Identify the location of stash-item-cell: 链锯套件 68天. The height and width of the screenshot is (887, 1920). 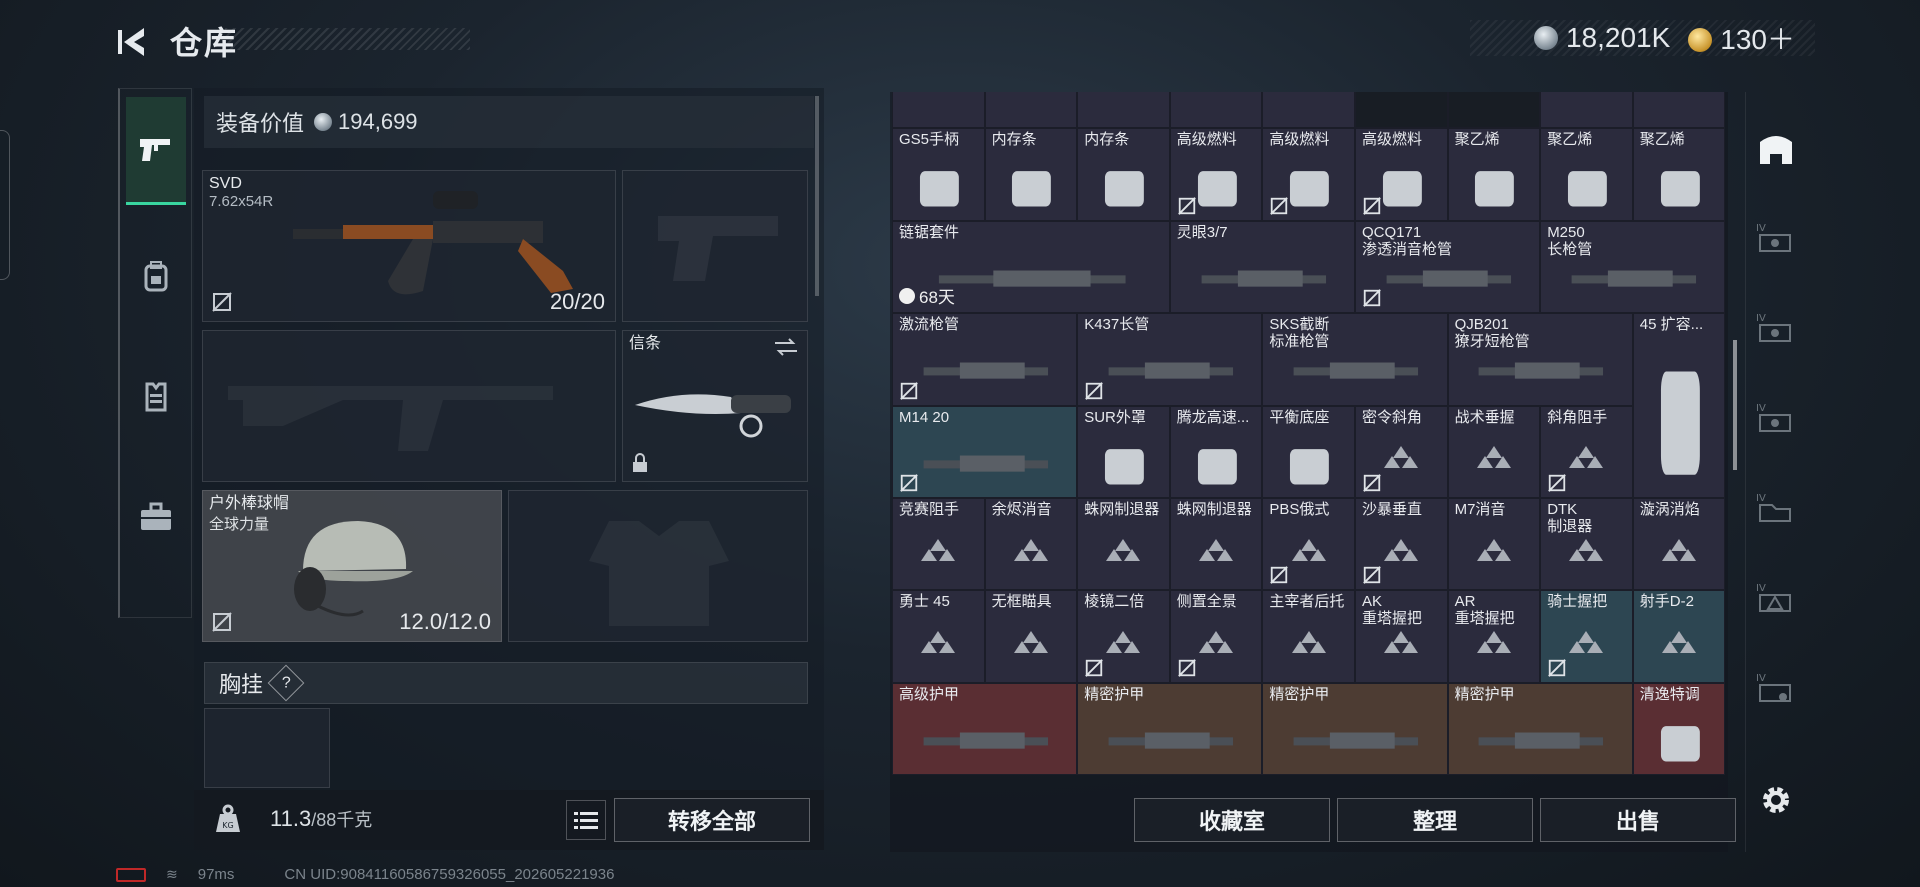
(1031, 267).